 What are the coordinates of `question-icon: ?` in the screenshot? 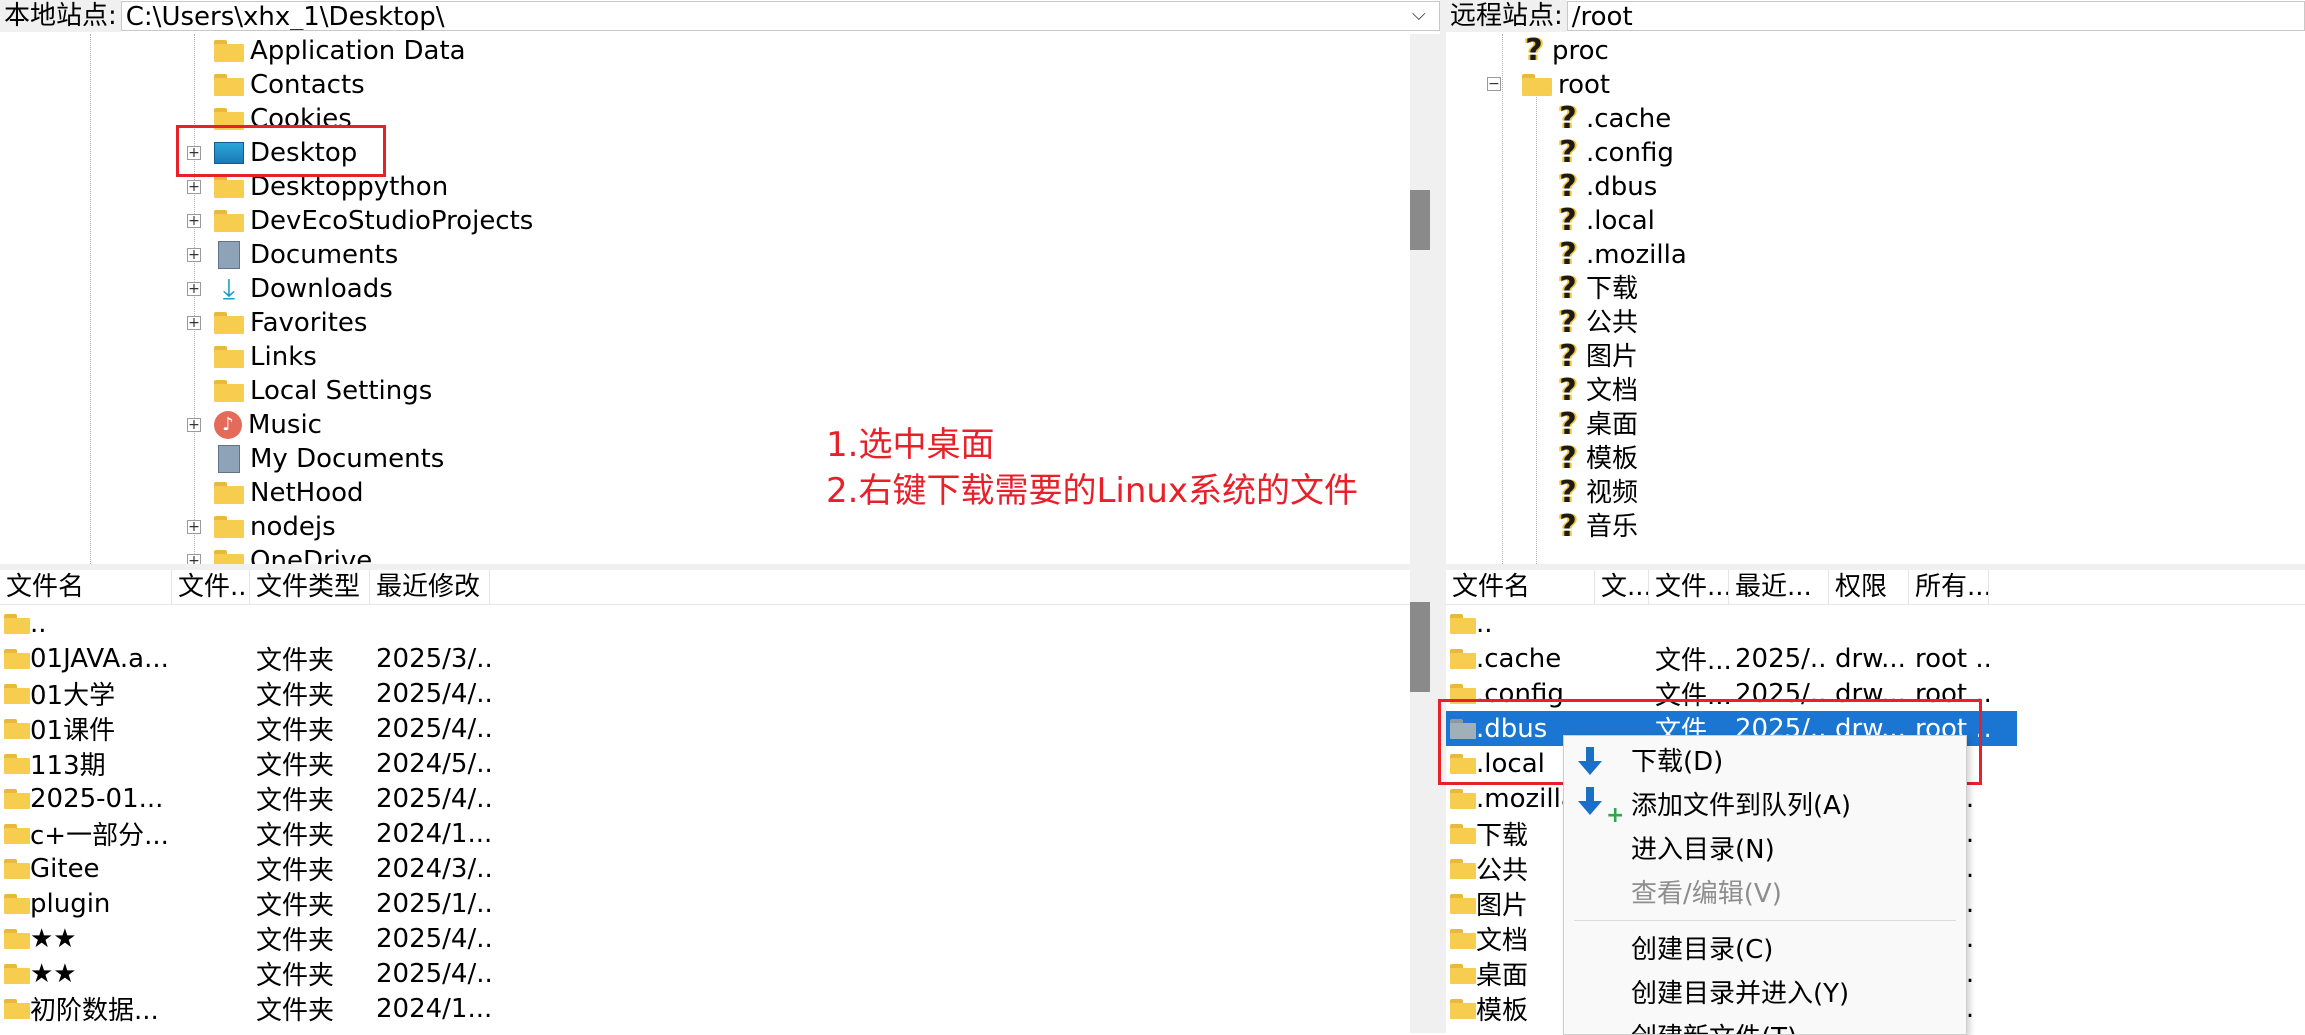 It's located at (1568, 254).